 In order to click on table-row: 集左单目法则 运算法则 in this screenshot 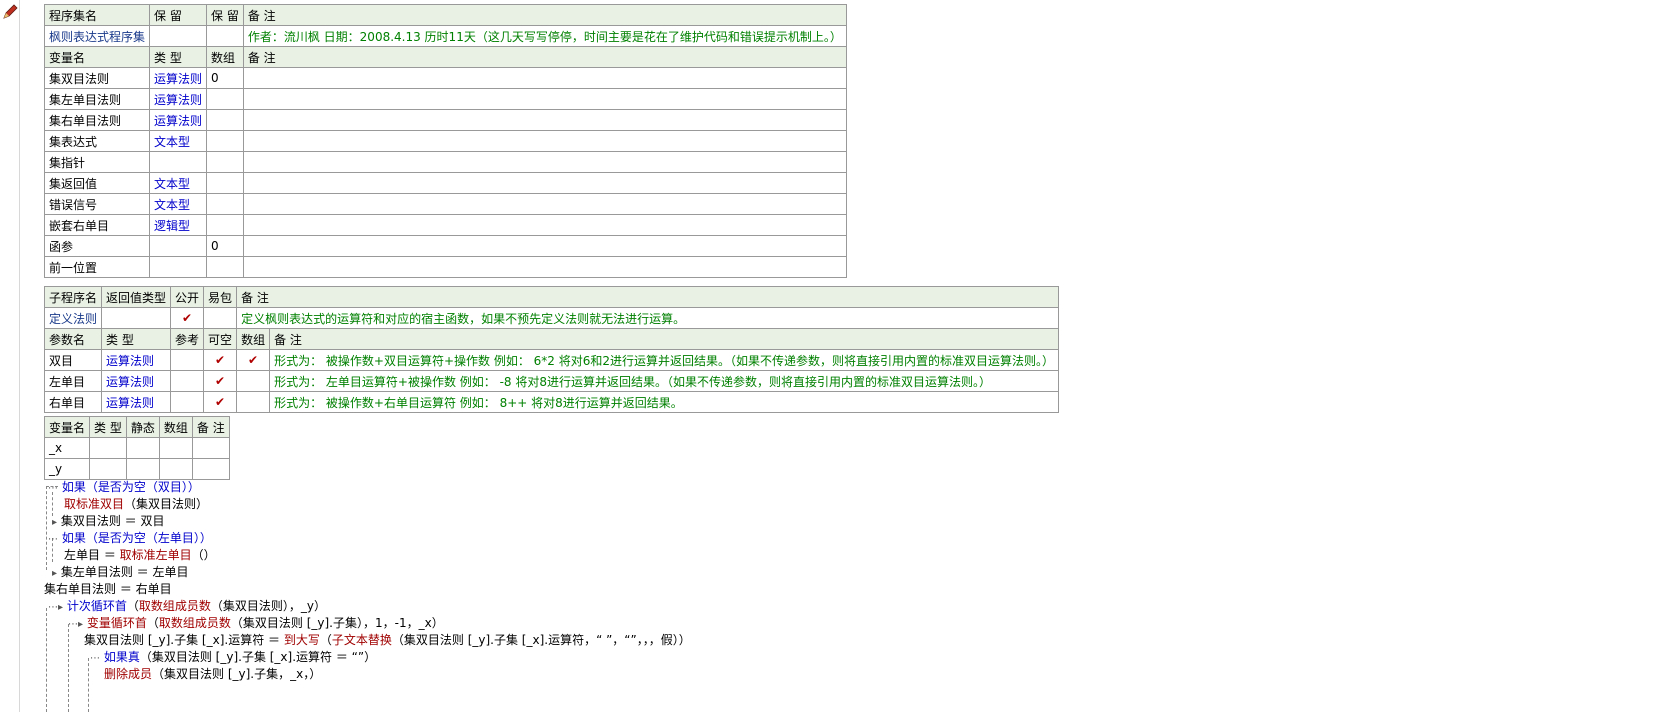, I will do `click(445, 99)`.